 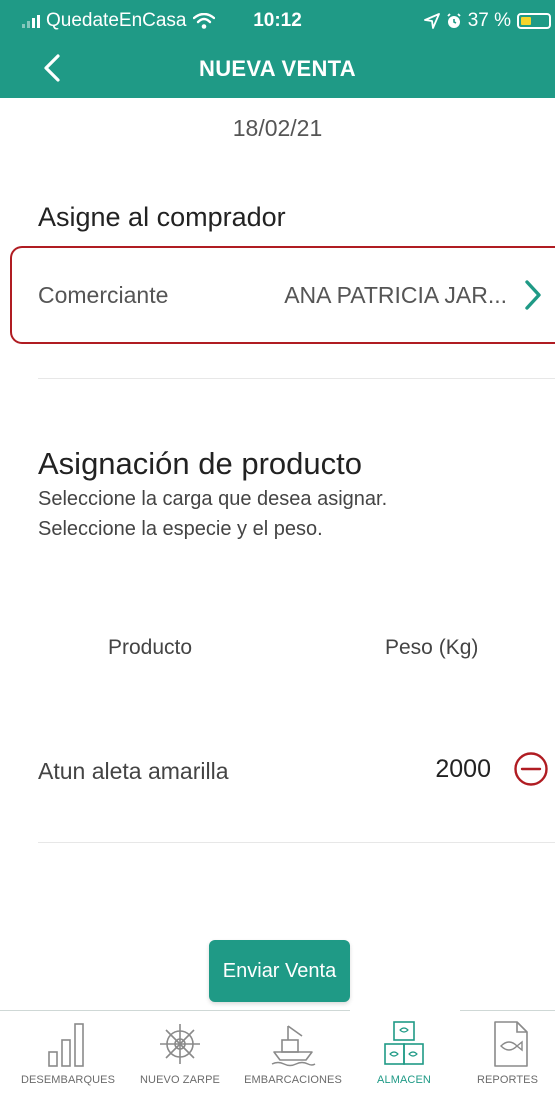 I want to click on page-title: NUEVA VENTA, so click(x=277, y=68).